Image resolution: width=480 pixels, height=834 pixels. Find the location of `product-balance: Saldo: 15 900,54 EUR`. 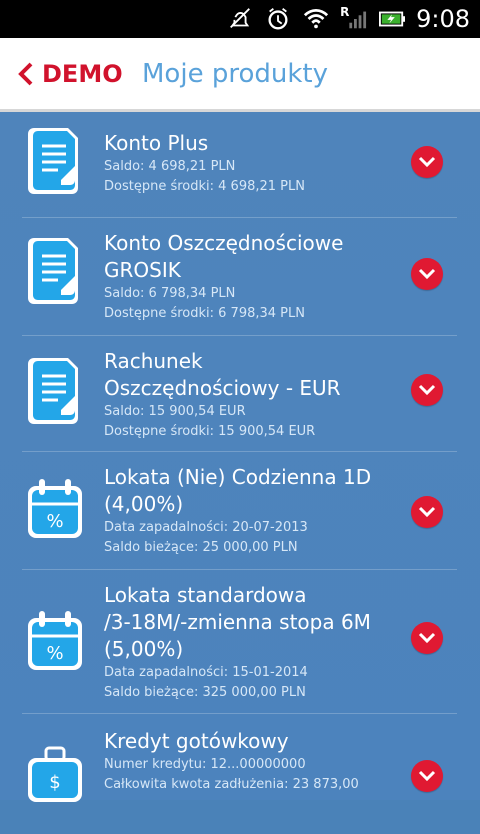

product-balance: Saldo: 15 900,54 EUR is located at coordinates (175, 411).